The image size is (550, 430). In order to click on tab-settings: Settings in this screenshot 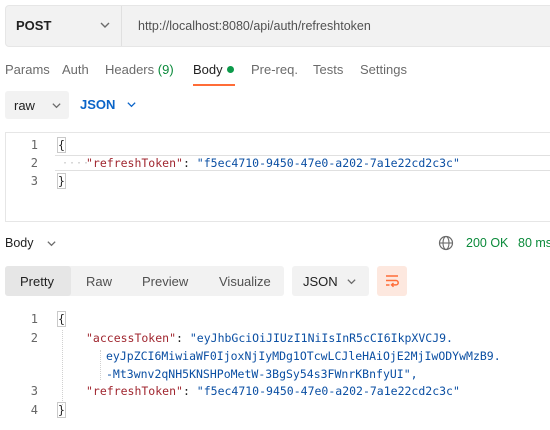, I will do `click(383, 69)`.